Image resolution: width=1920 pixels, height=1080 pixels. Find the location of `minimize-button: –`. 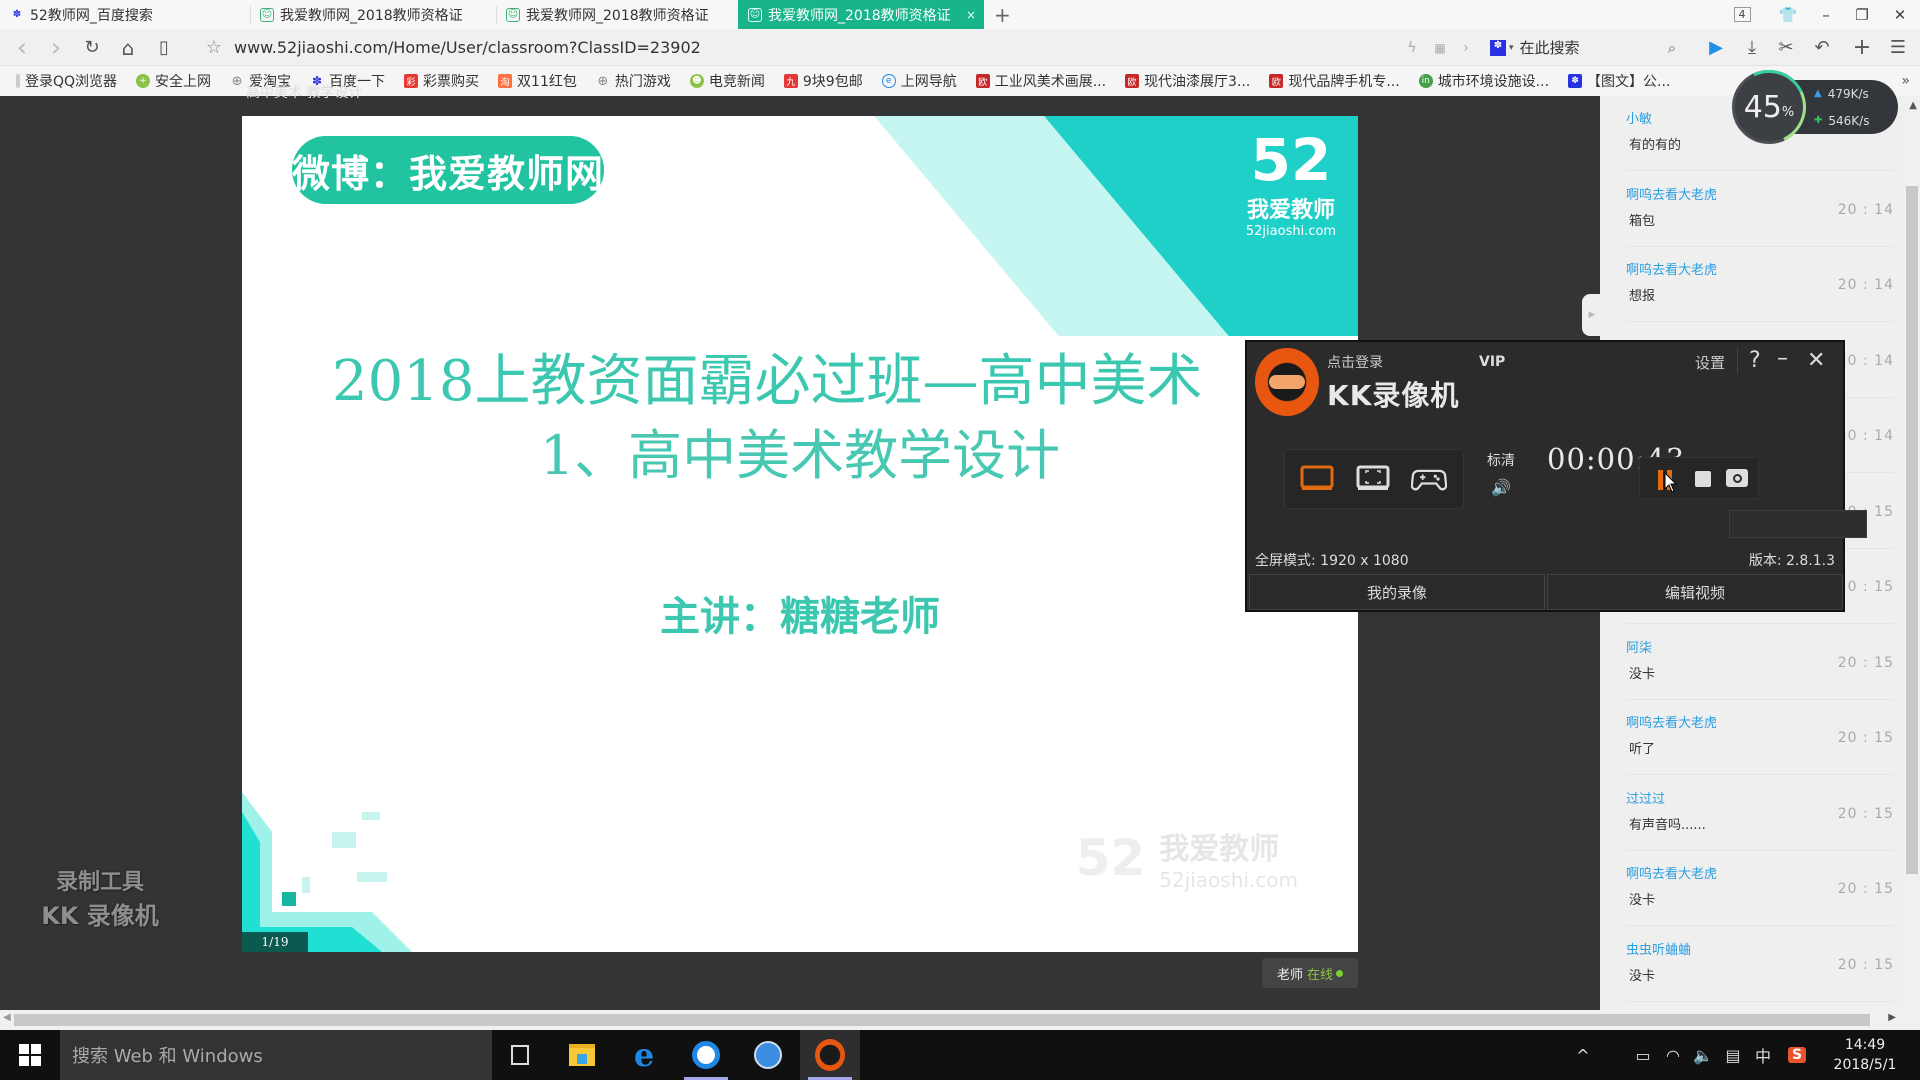

minimize-button: – is located at coordinates (1826, 14).